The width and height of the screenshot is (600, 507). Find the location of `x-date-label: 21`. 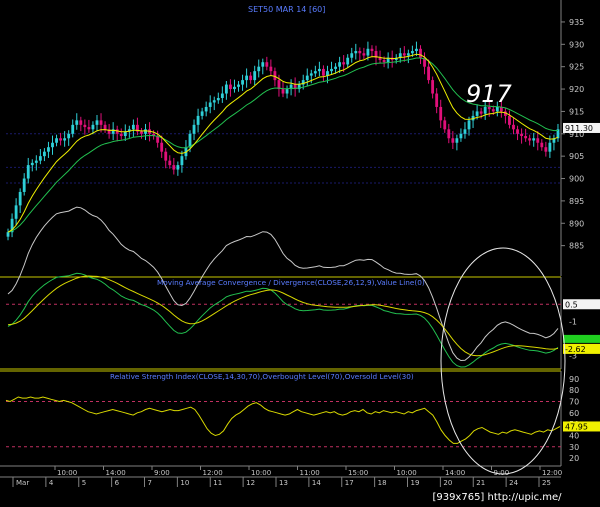

x-date-label: 21 is located at coordinates (480, 483).